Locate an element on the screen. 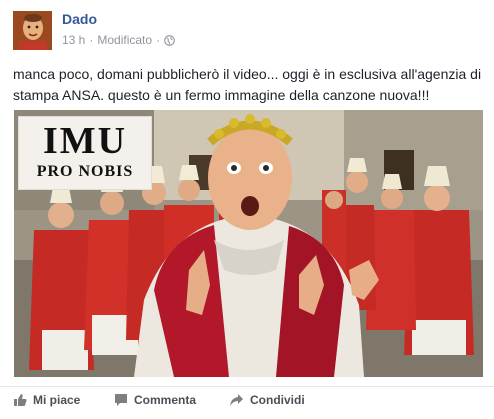 The image size is (494, 419). author-name: Dado is located at coordinates (79, 19).